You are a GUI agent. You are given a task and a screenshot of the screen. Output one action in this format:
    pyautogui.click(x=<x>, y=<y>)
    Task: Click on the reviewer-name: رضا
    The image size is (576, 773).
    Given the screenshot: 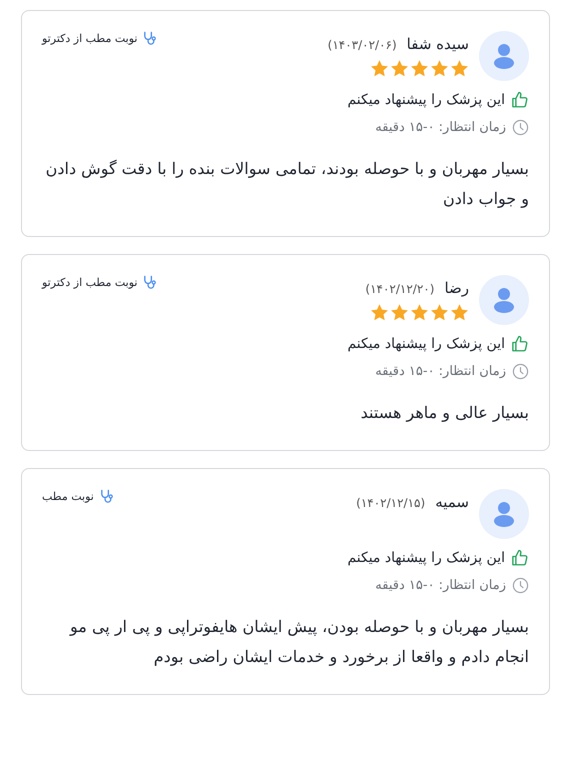 What is the action you would take?
    pyautogui.click(x=456, y=288)
    